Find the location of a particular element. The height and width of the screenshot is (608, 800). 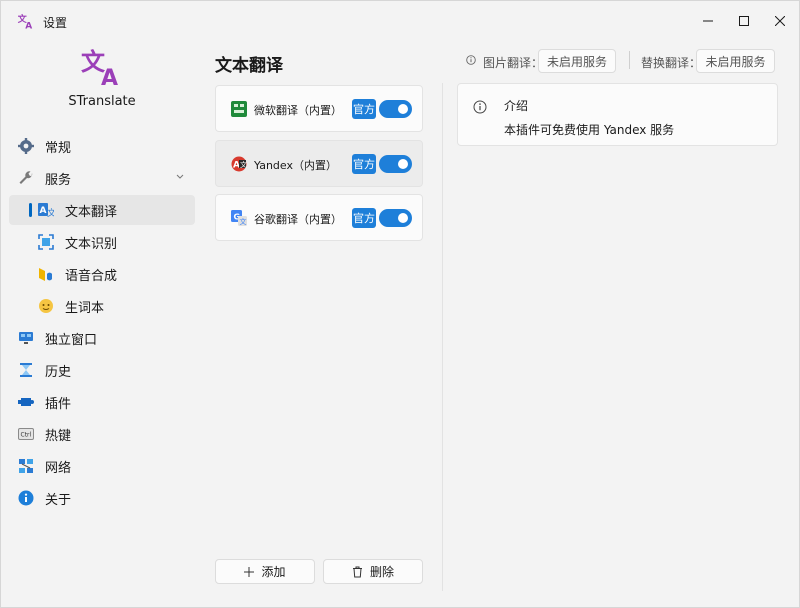

sidebar-item-label: 历史 is located at coordinates (58, 372).